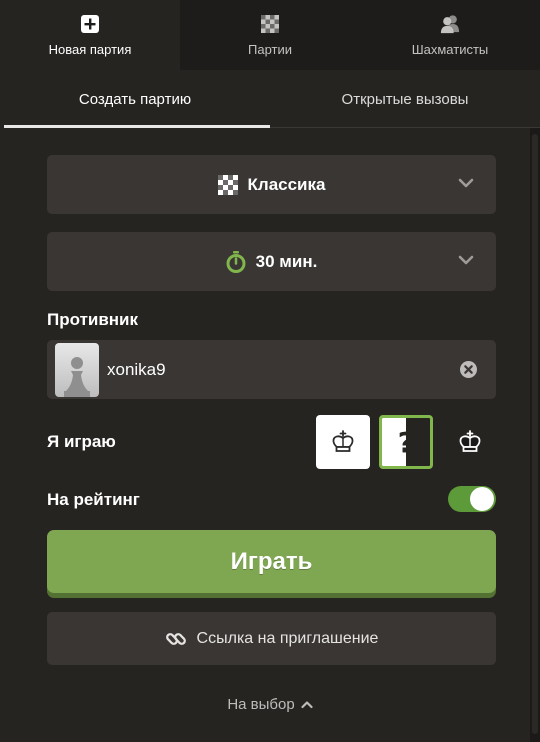 The height and width of the screenshot is (742, 540). Describe the element at coordinates (270, 49) in the screenshot. I see `tab-games-label: Партии` at that location.